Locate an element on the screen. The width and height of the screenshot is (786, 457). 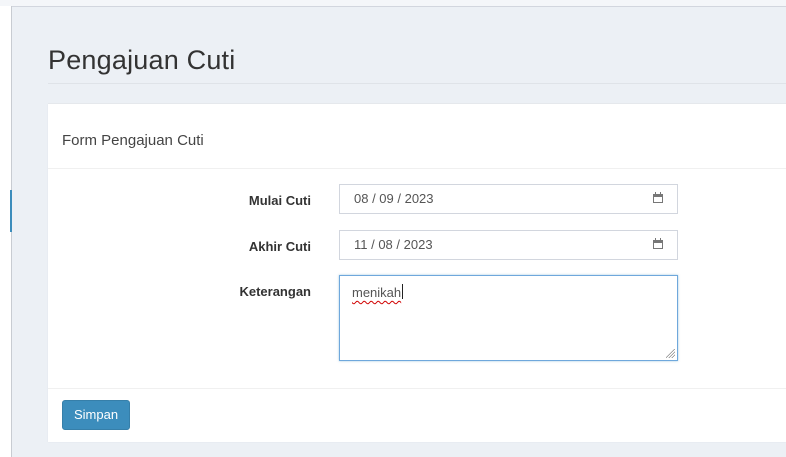
form-box-footer: Simpan is located at coordinates (417, 415).